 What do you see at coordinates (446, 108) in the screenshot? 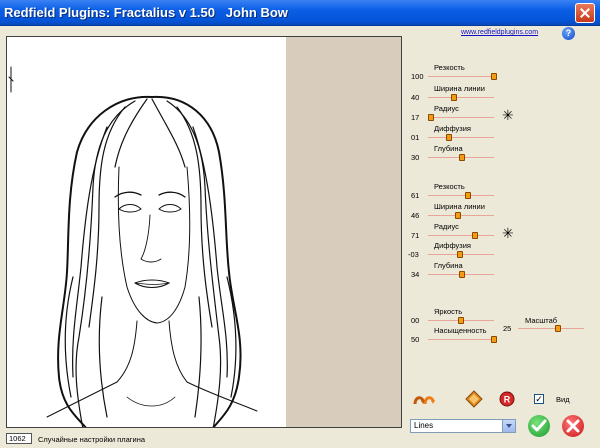
I see `label-radius-1: Радиус` at bounding box center [446, 108].